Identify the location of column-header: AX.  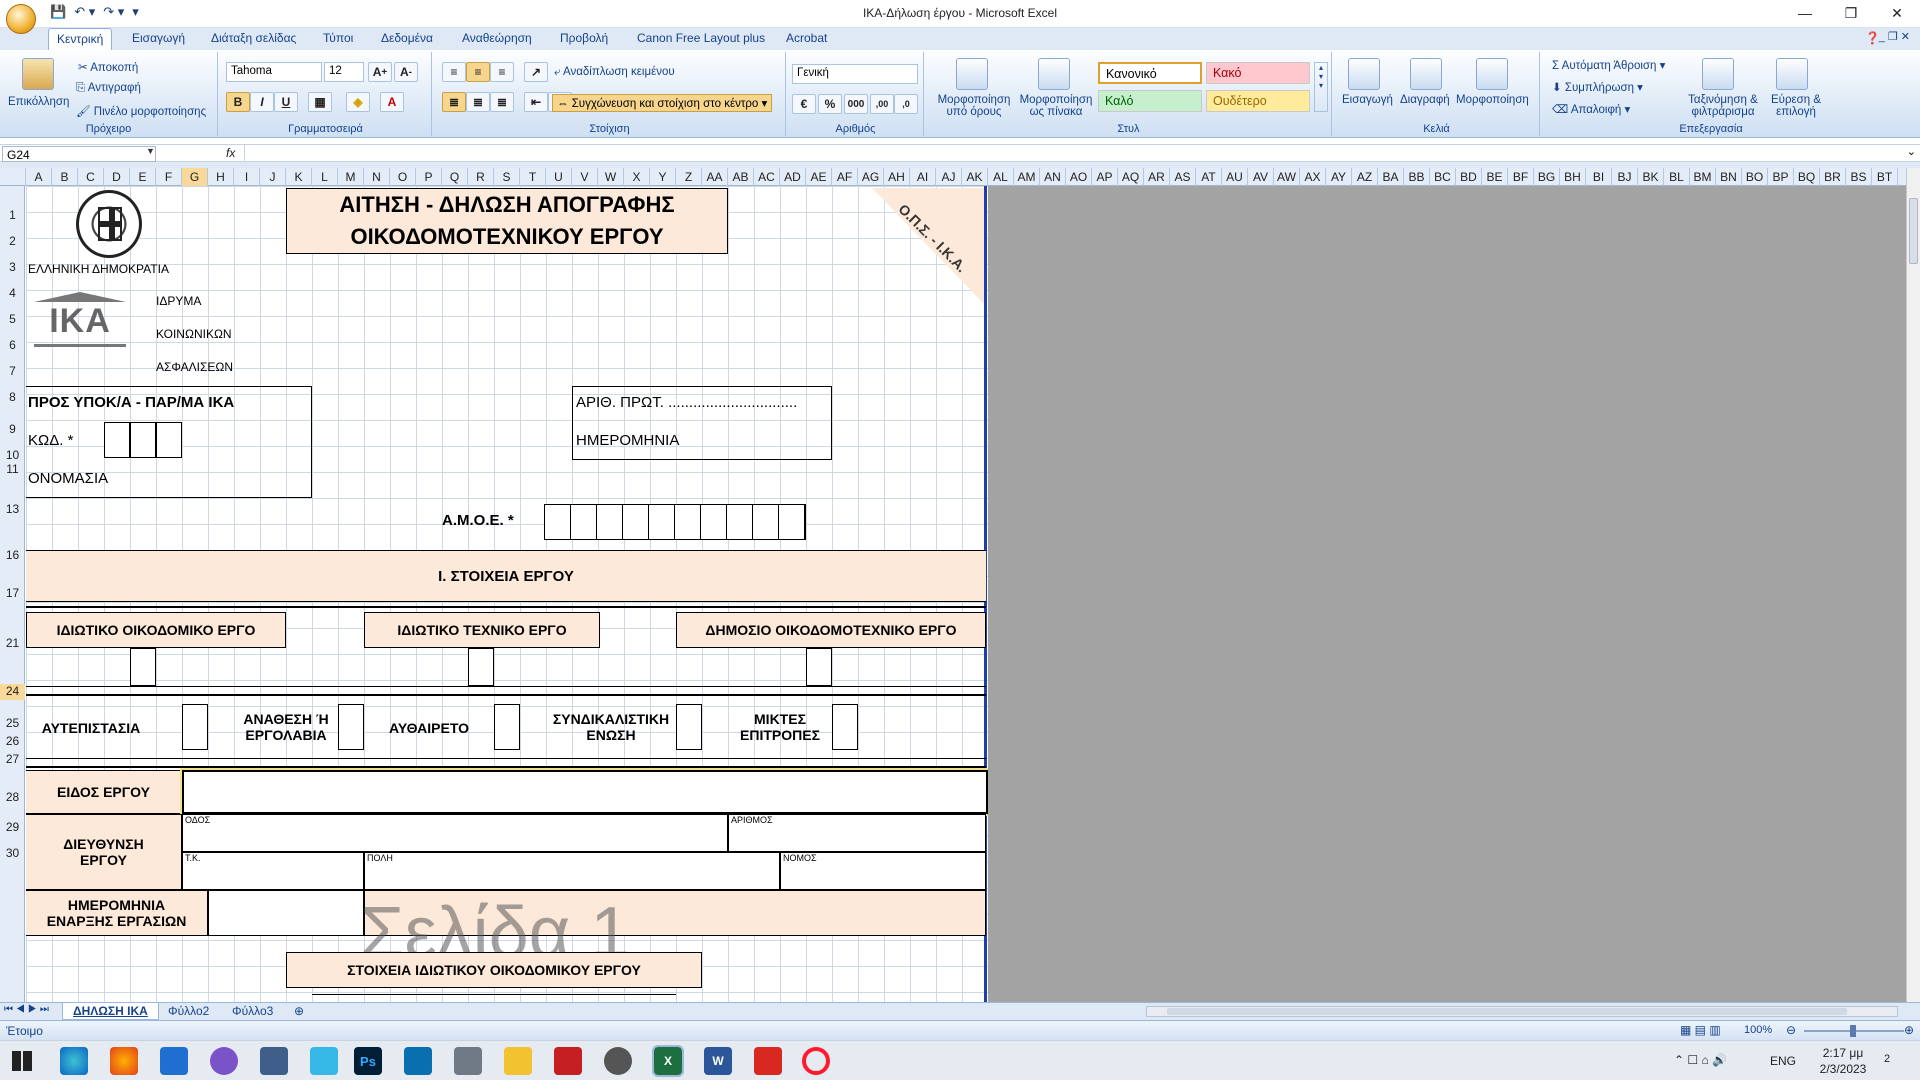
(1313, 177).